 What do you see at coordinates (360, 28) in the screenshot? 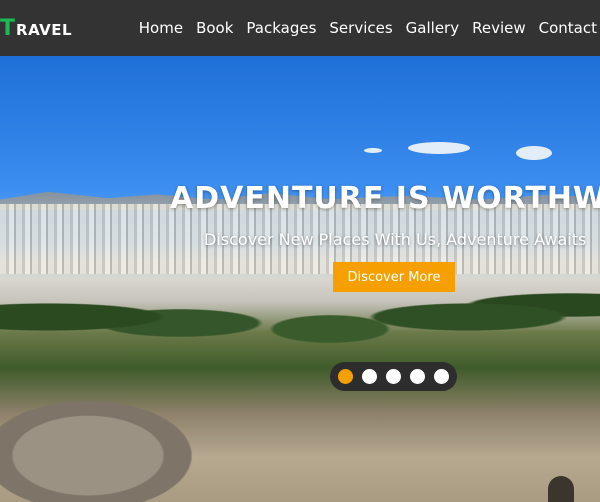
I see `nav-link-services: Services` at bounding box center [360, 28].